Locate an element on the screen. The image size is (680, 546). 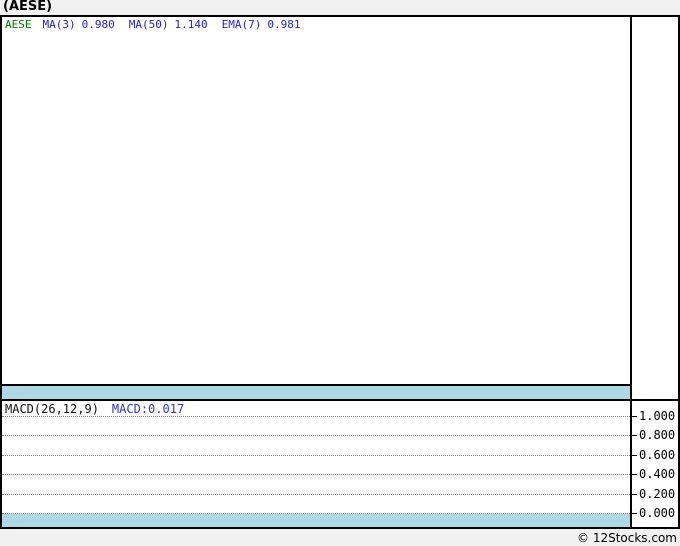
price-panel-legend: AESE MA(3) 0.980 MA(50) 1.140 EMA(7) 0.981 is located at coordinates (160, 24).